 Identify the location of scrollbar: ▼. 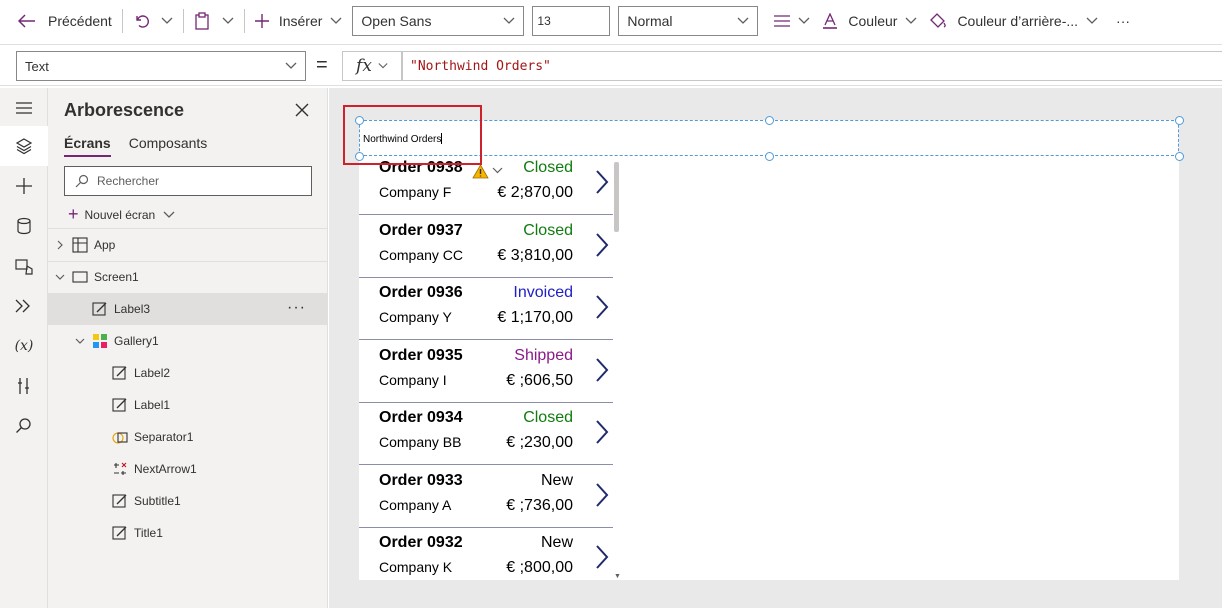
(617, 368).